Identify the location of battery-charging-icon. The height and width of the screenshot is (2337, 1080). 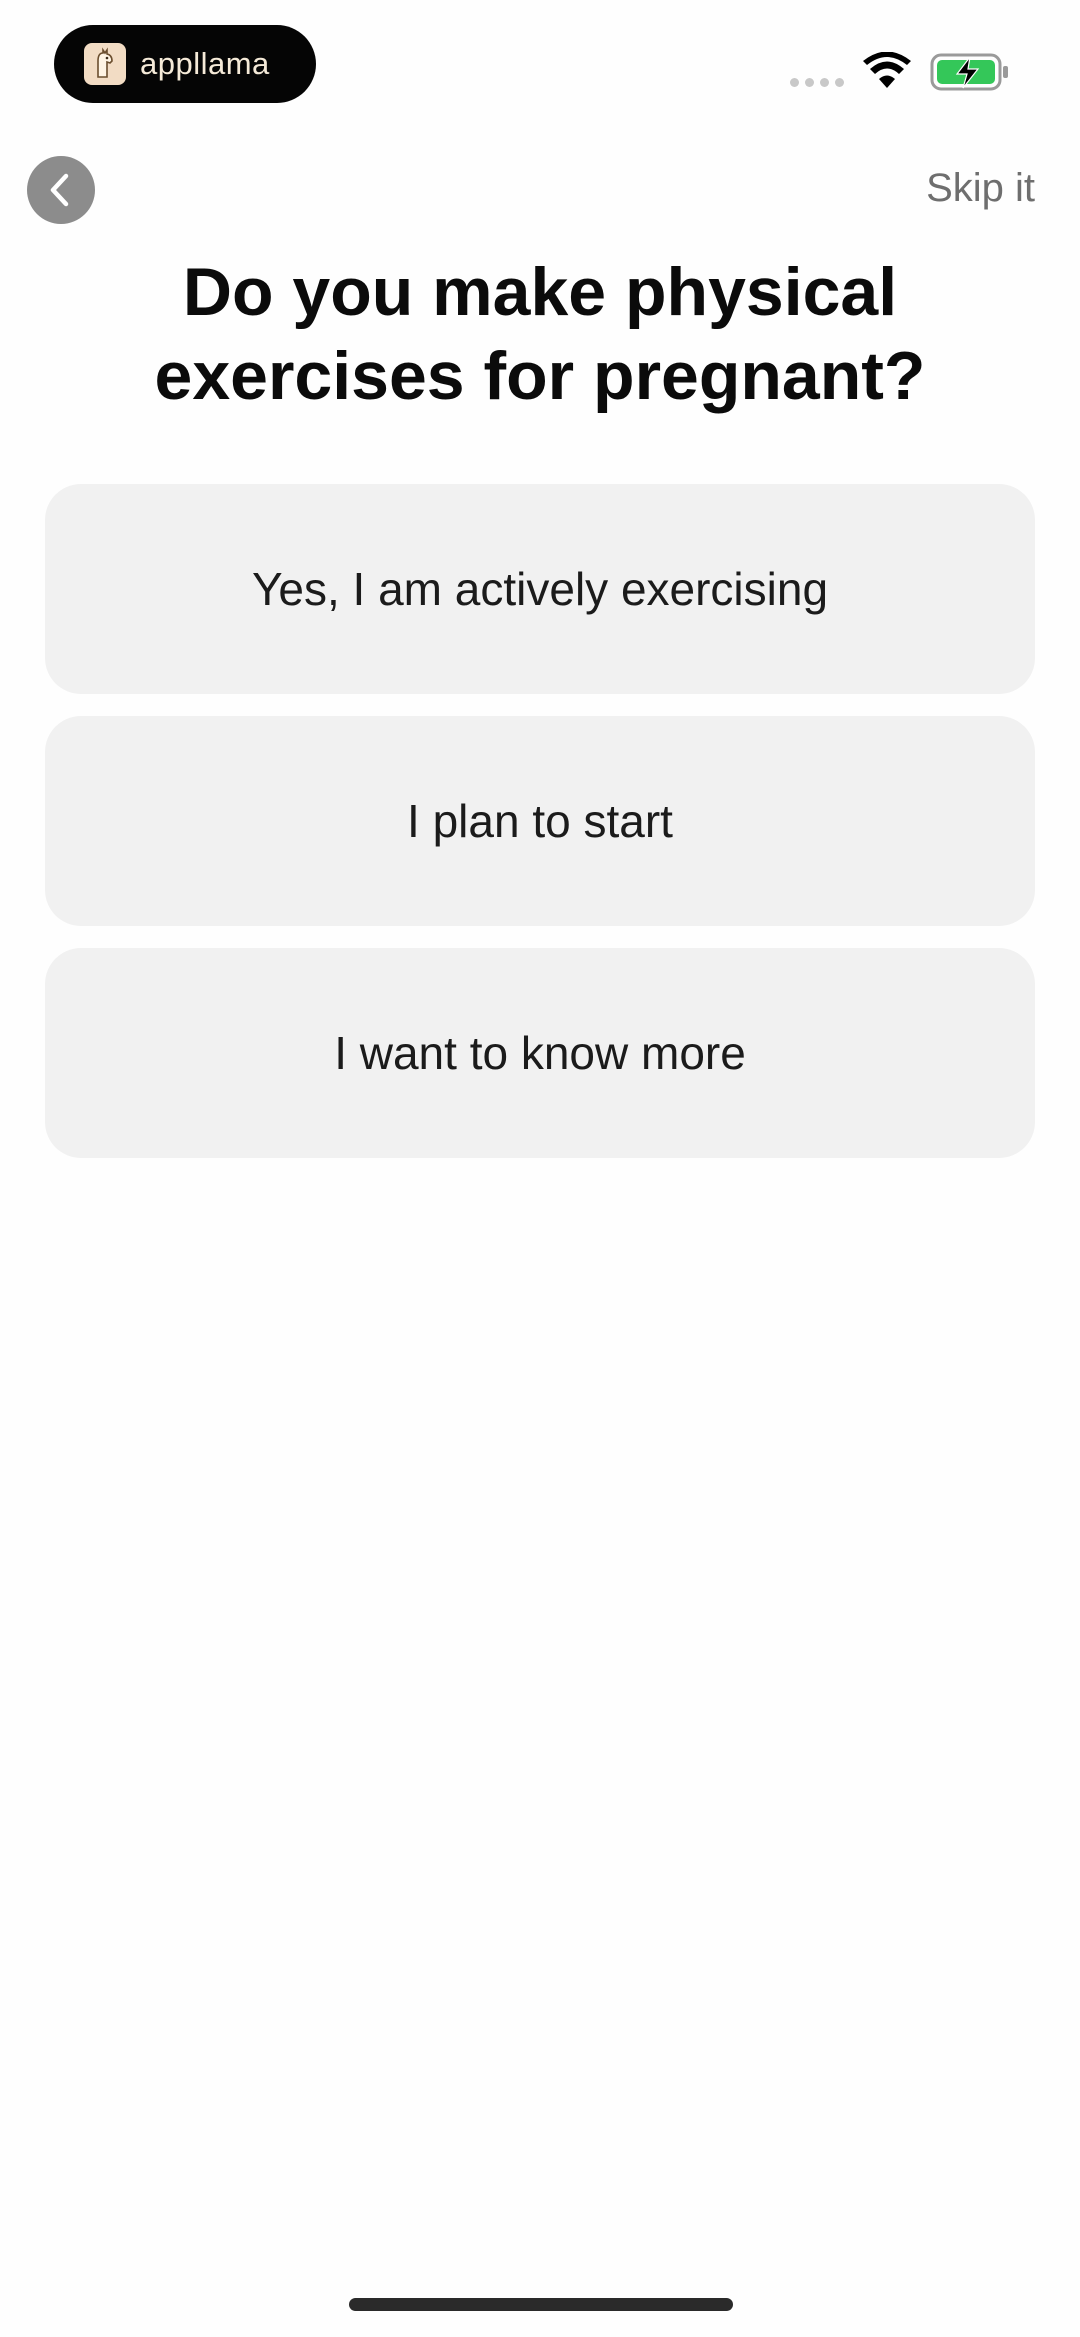
(969, 72).